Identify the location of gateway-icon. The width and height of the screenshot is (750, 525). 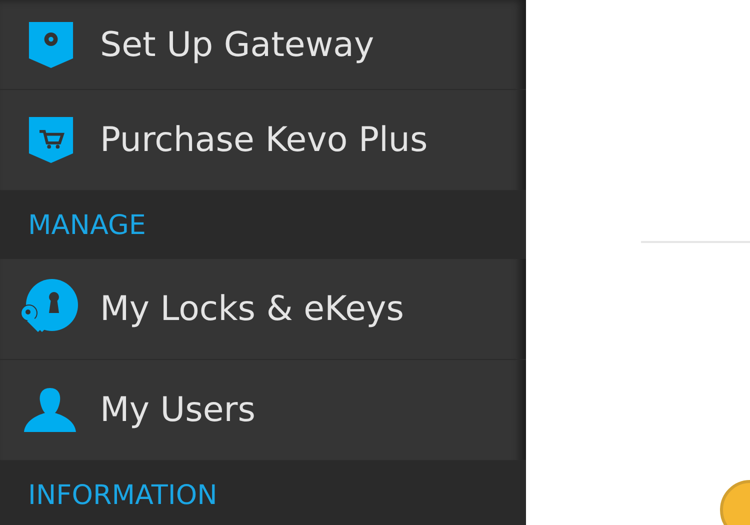
(51, 45).